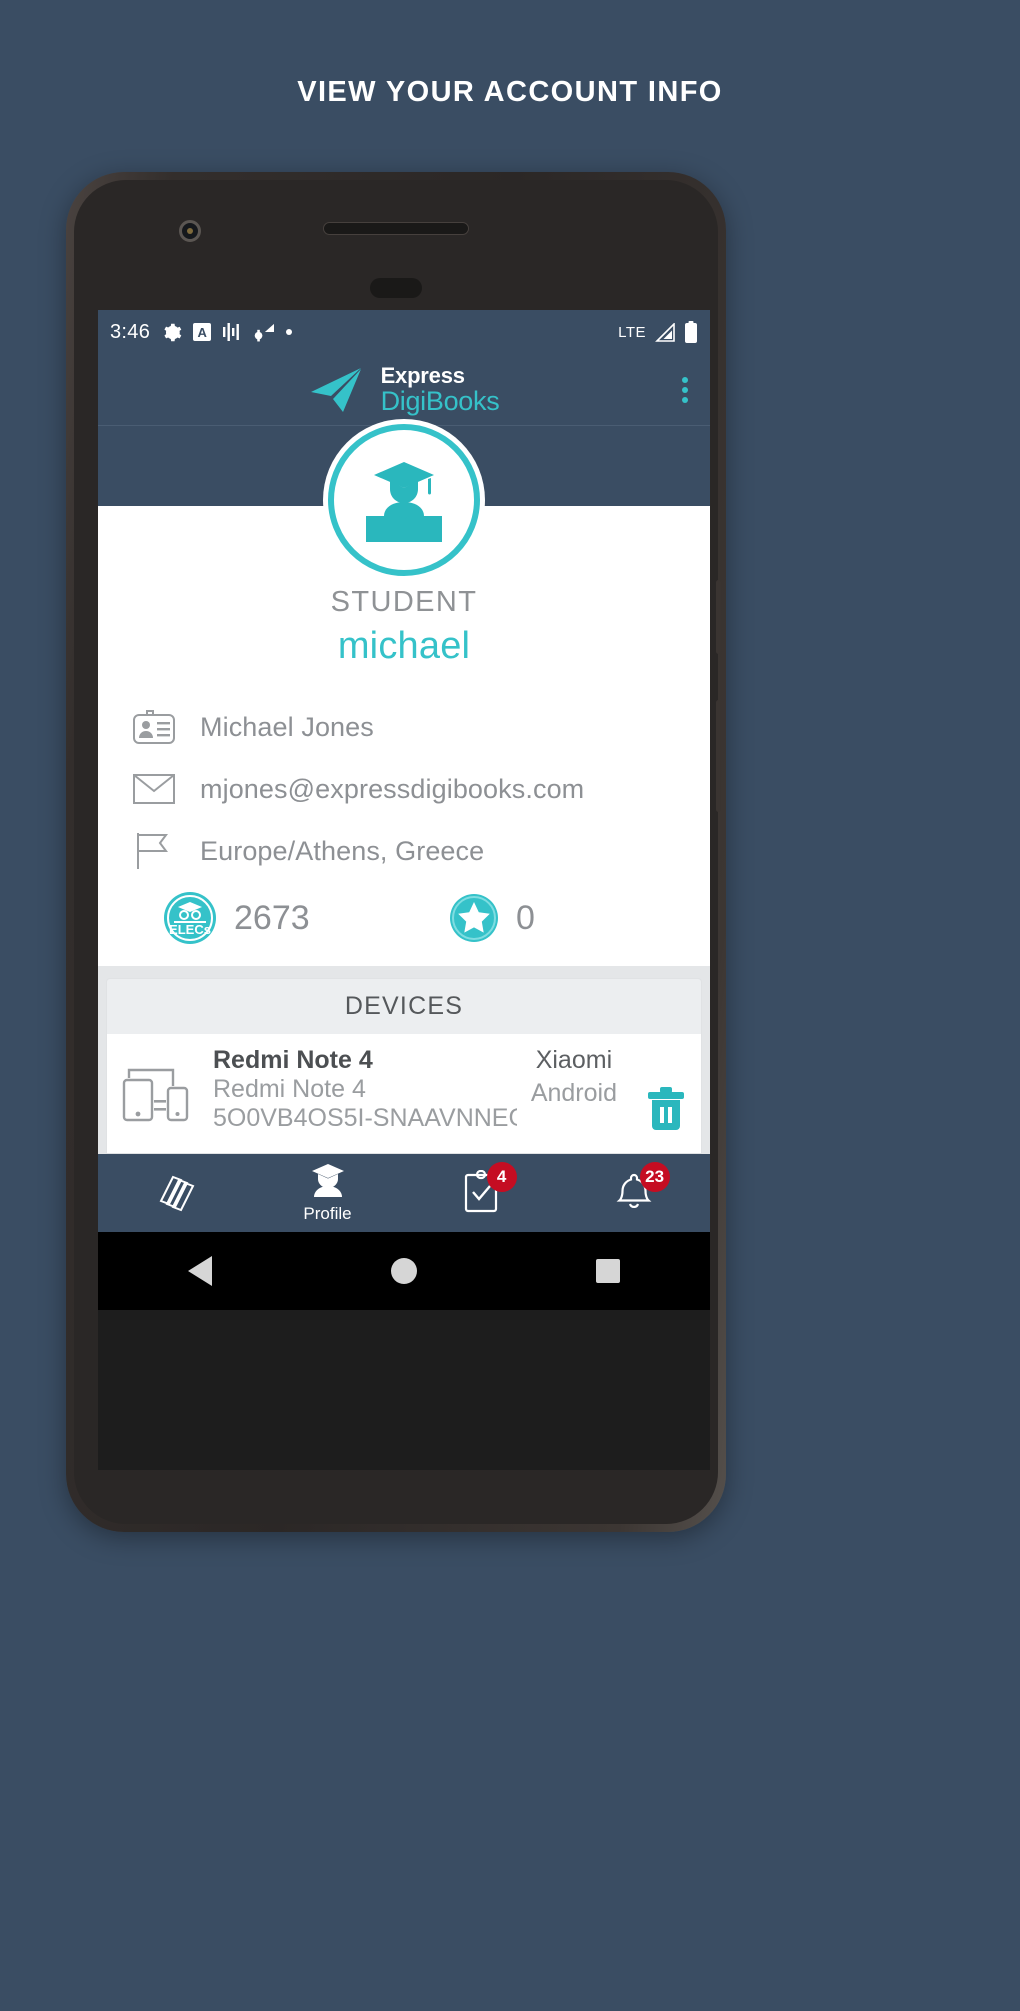  What do you see at coordinates (154, 727) in the screenshot?
I see `id-badge-icon` at bounding box center [154, 727].